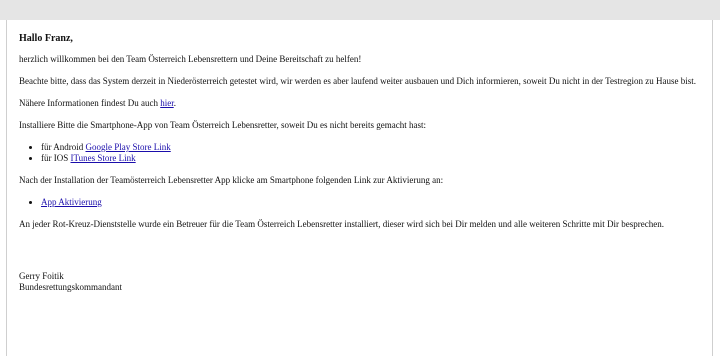  What do you see at coordinates (364, 256) in the screenshot?
I see `signature-spacer` at bounding box center [364, 256].